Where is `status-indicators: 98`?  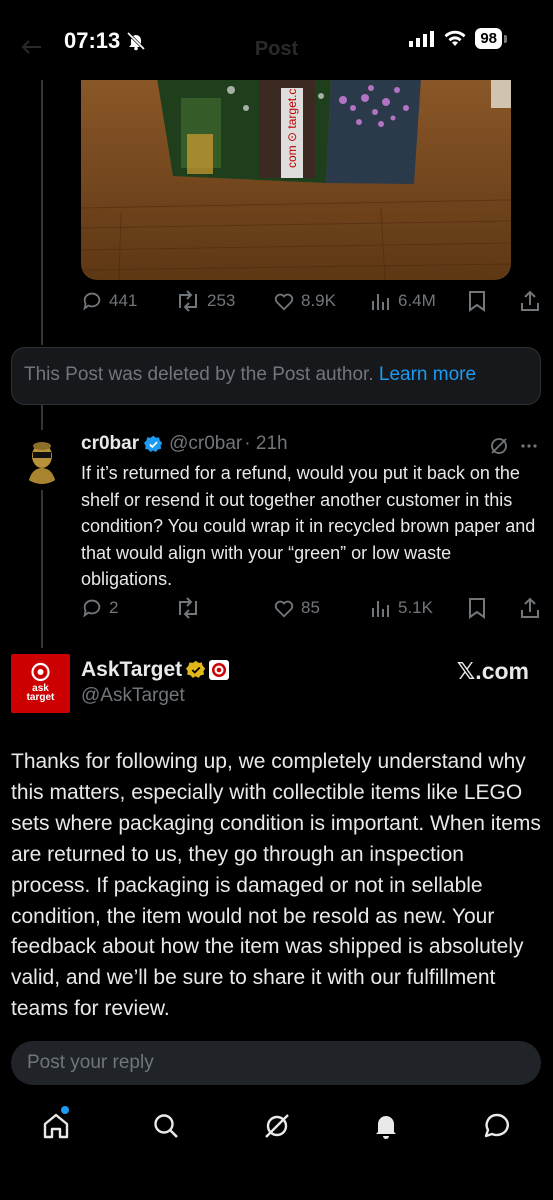 status-indicators: 98 is located at coordinates (458, 38).